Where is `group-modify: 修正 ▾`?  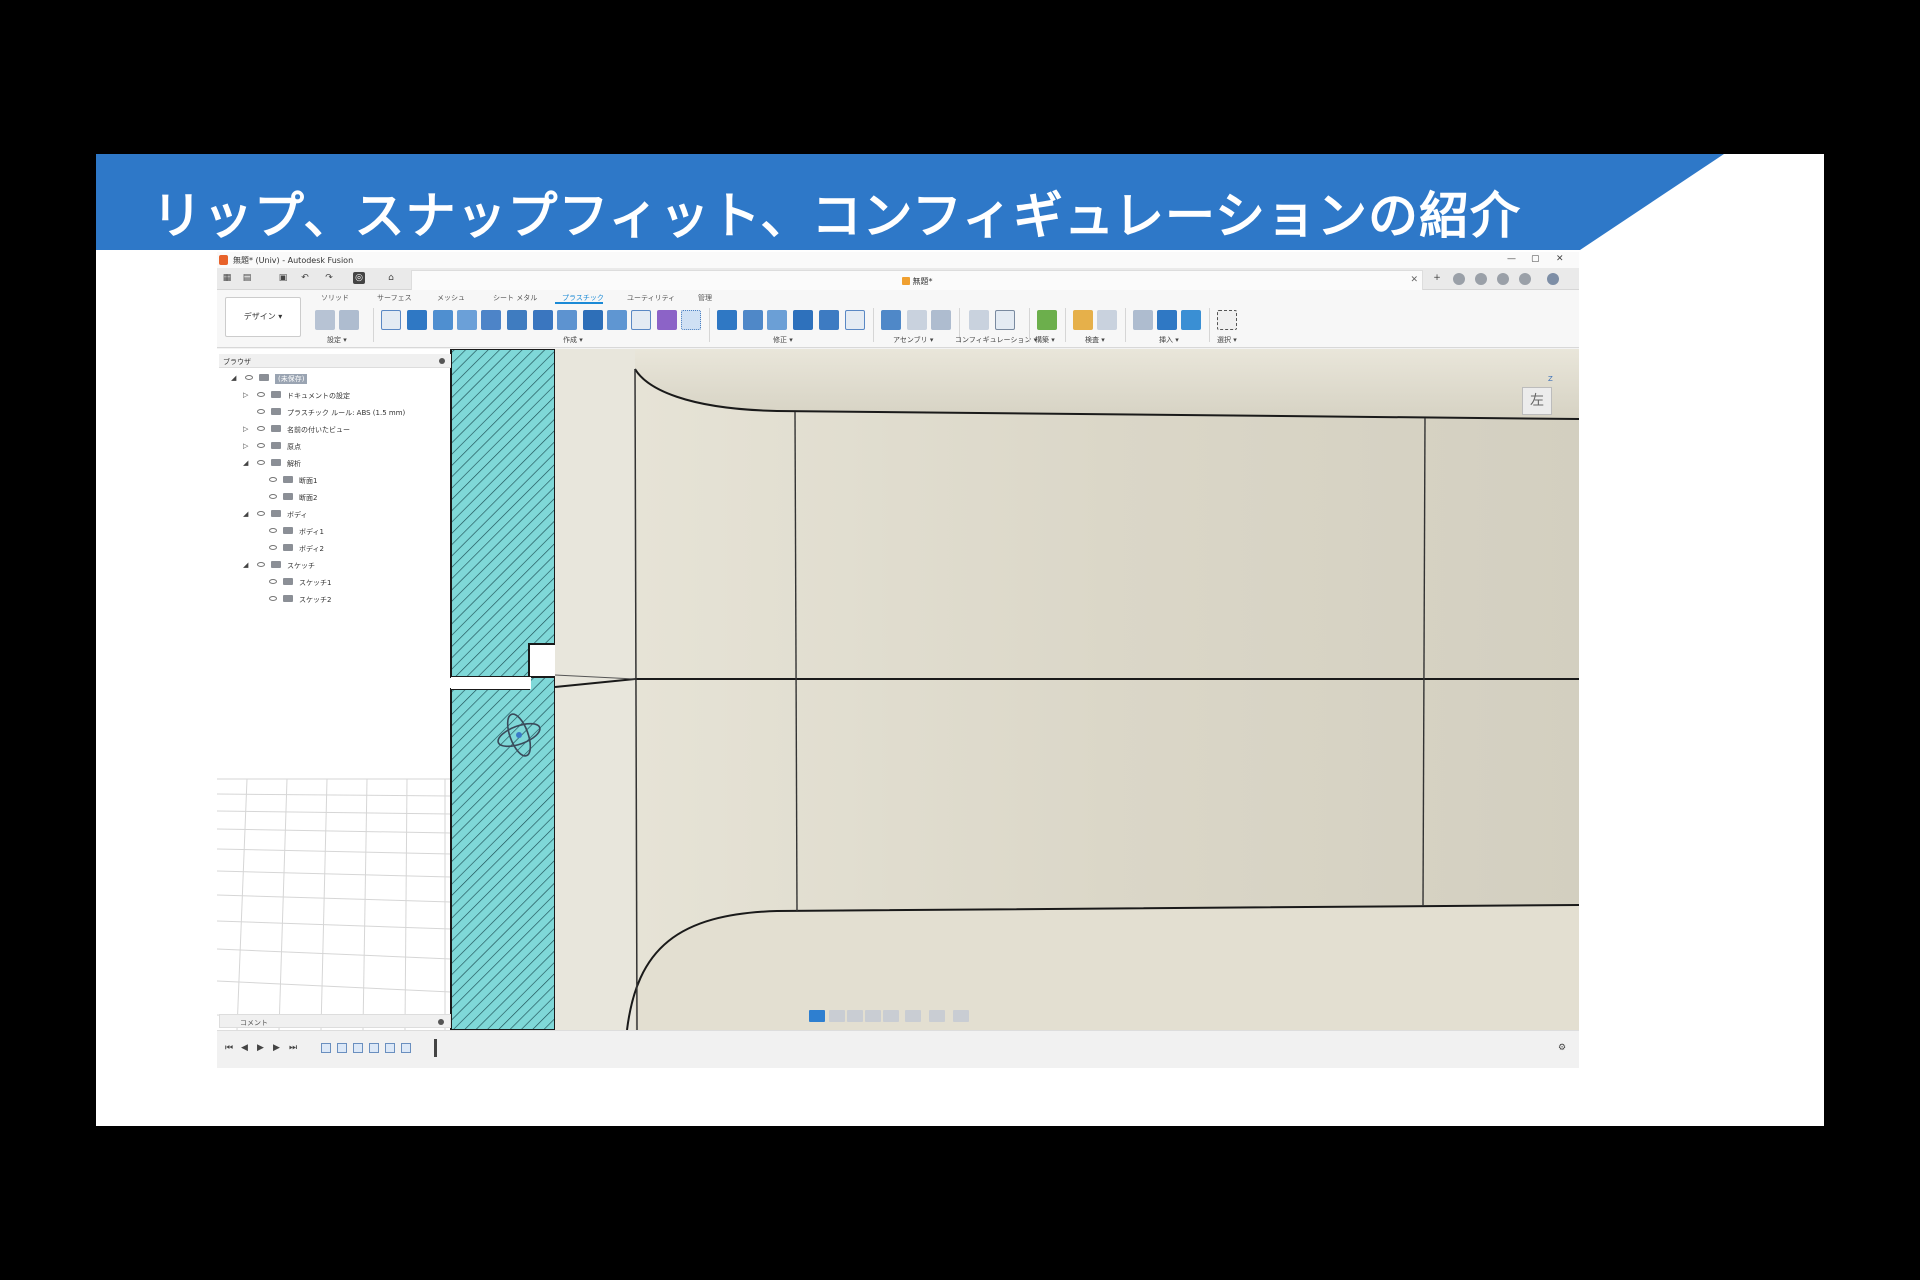
group-modify: 修正 ▾ is located at coordinates (783, 340).